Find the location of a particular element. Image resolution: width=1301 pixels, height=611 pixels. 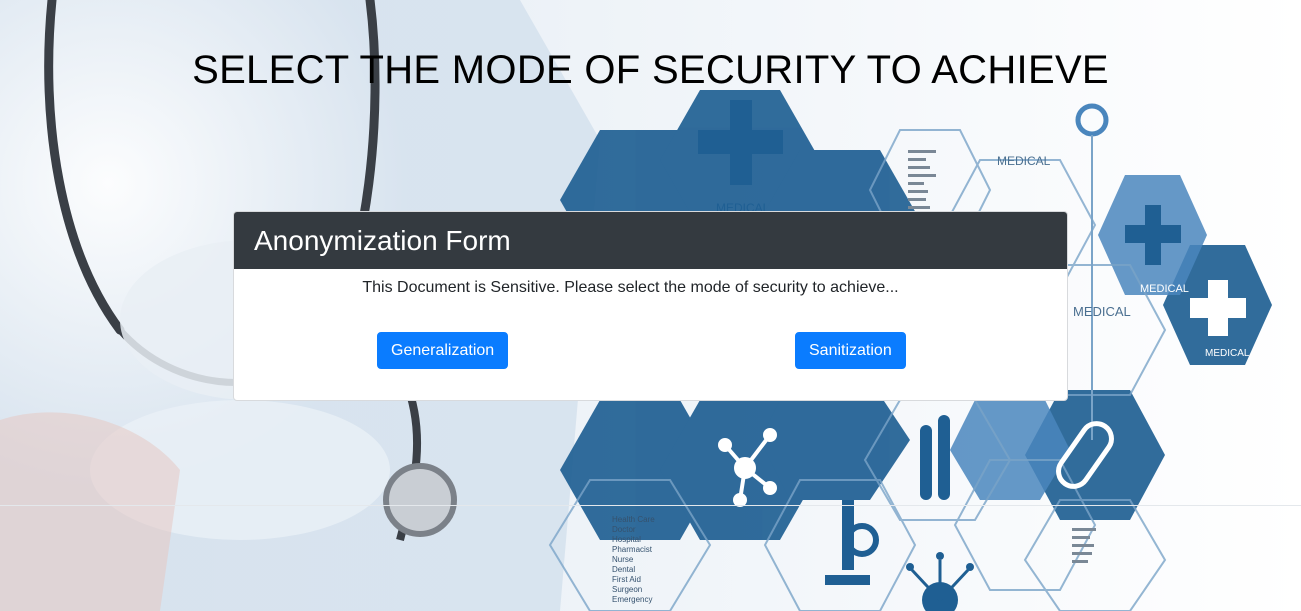

page-title: SELECT THE MODE OF SECURITY TO ACHIEVE is located at coordinates (650, 70).